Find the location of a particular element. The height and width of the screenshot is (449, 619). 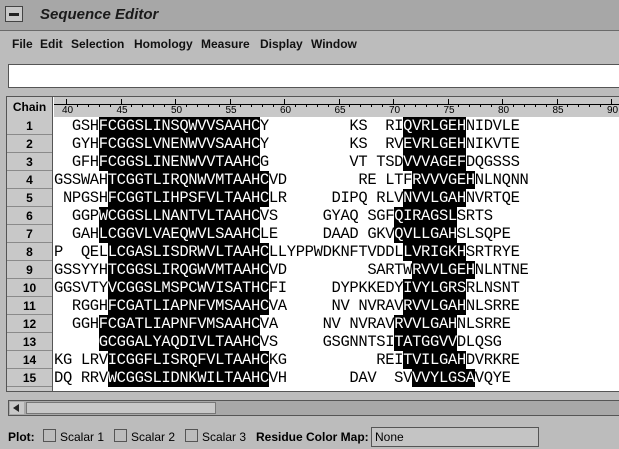

highlighted-residues: LCGASLISDRWVLTAAHC is located at coordinates (188, 252).